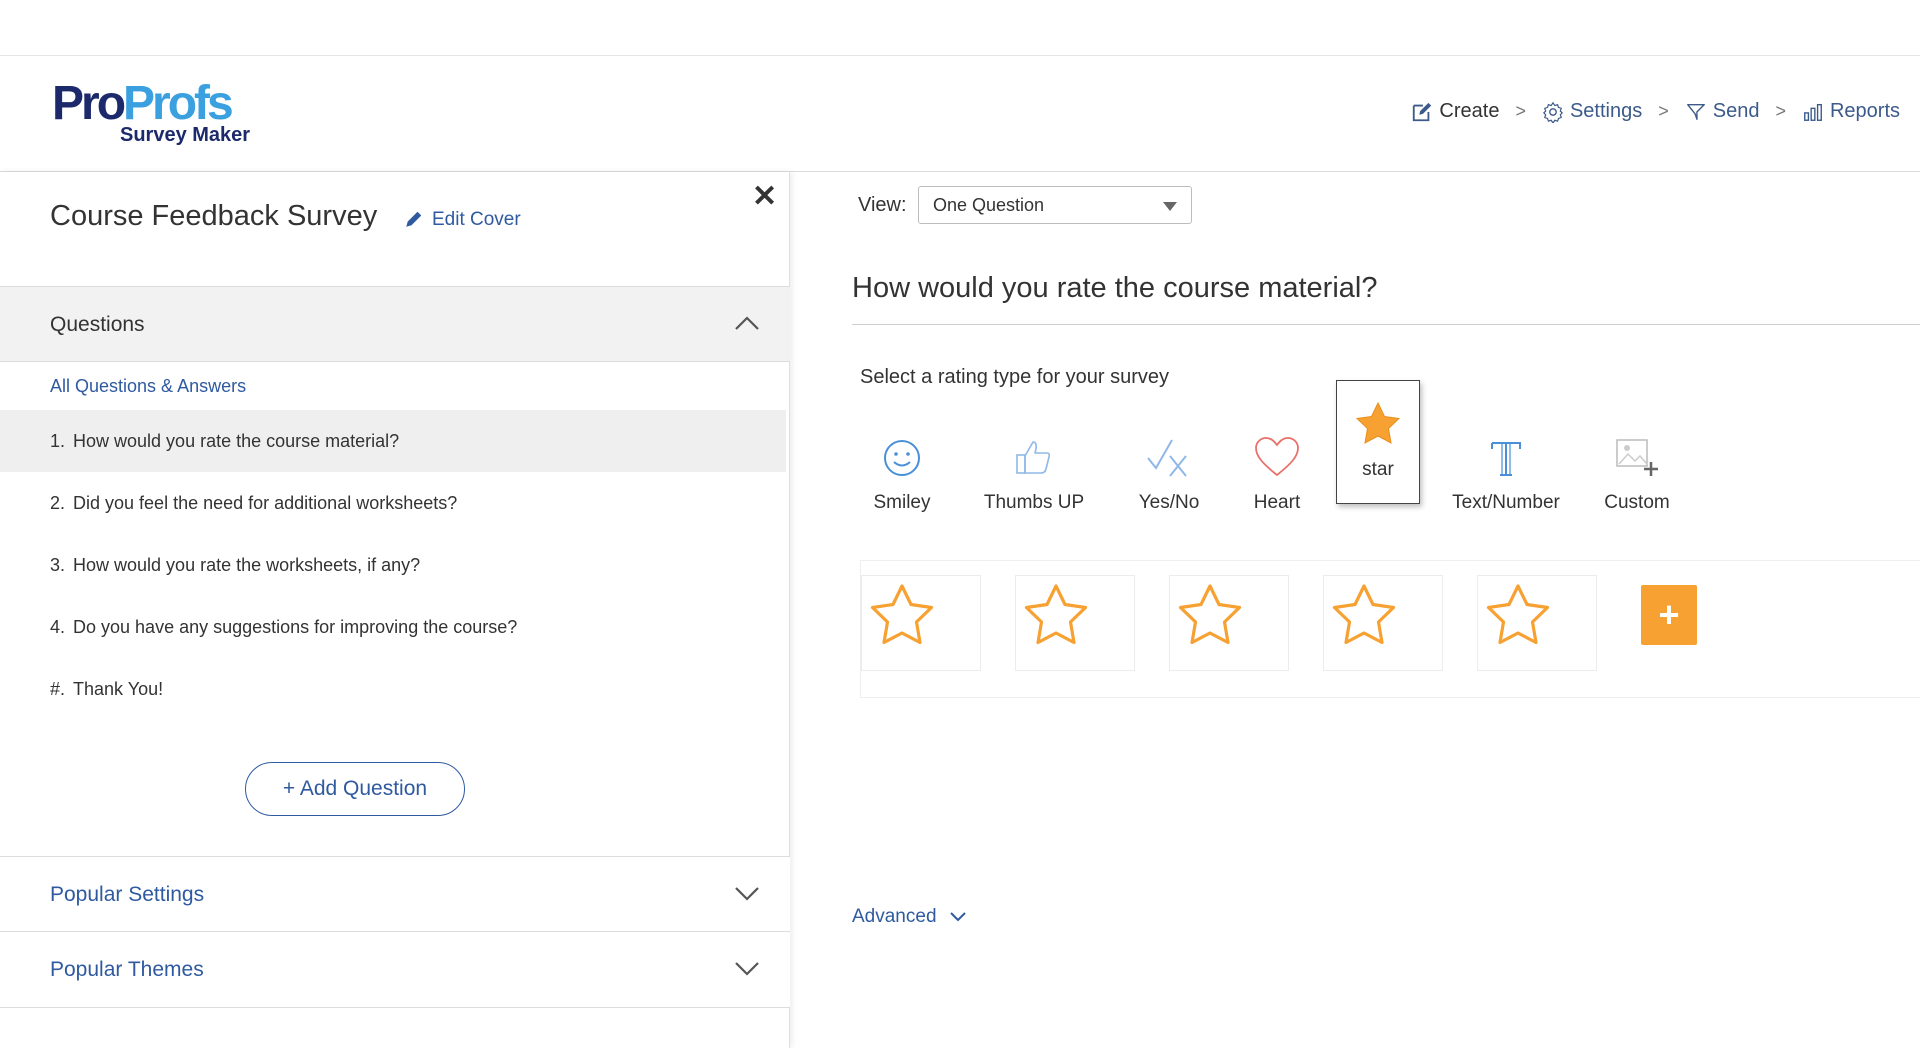 This screenshot has height=1048, width=1920. Describe the element at coordinates (1378, 413) in the screenshot. I see `star-icon` at that location.